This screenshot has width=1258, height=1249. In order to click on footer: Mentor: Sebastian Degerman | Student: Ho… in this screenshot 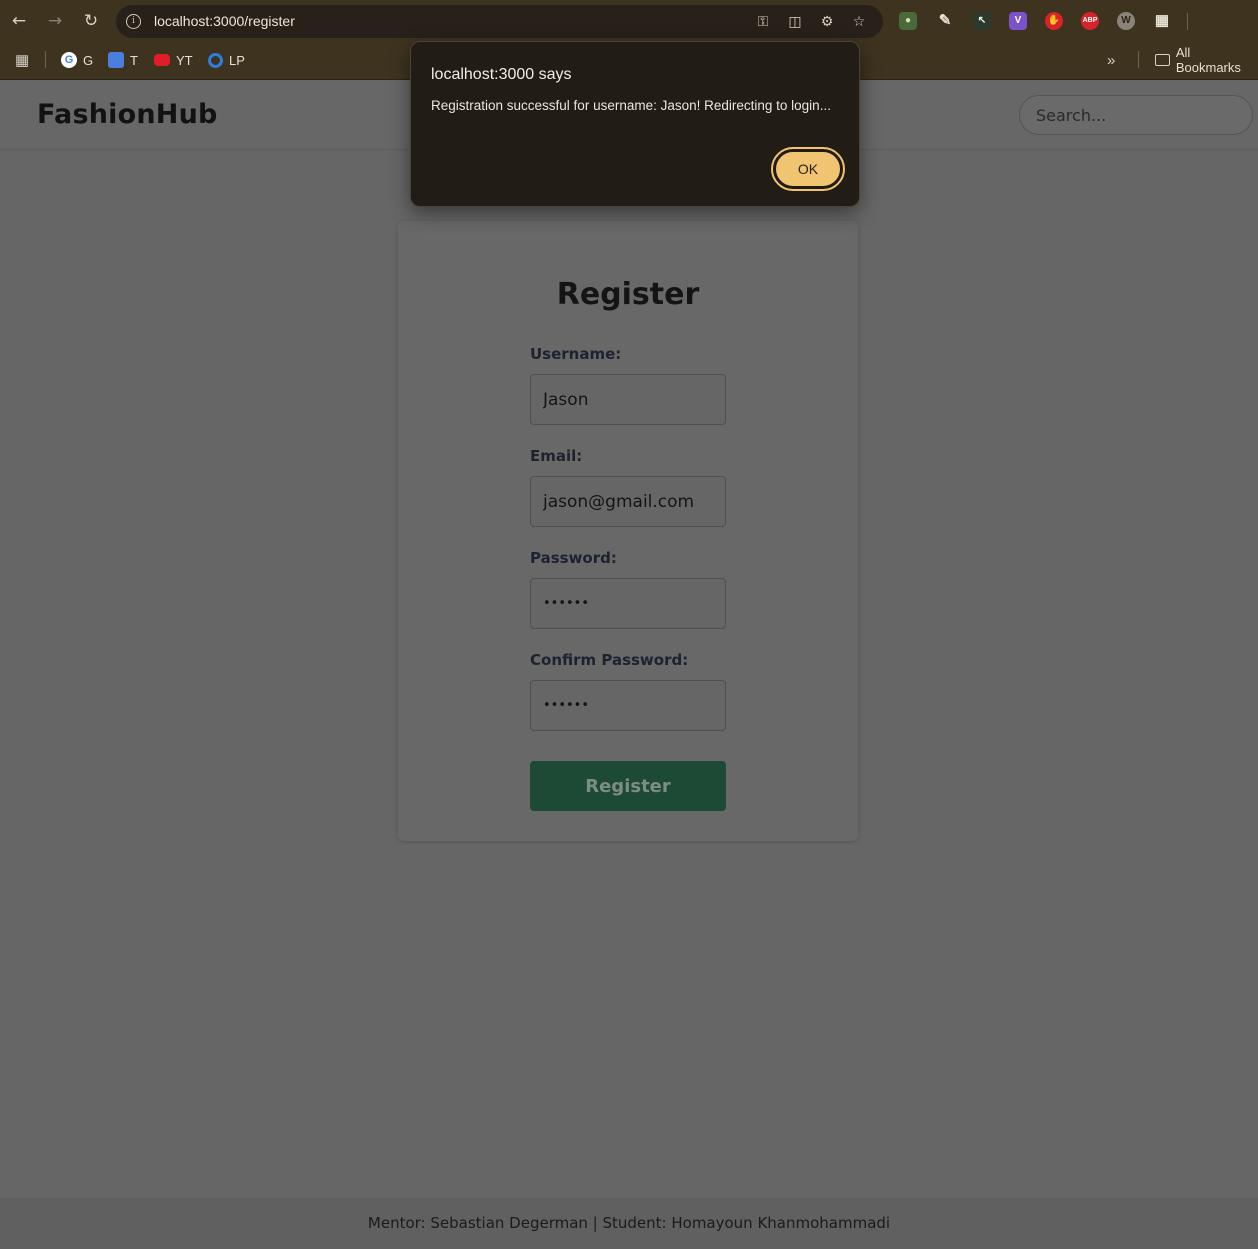, I will do `click(629, 1223)`.